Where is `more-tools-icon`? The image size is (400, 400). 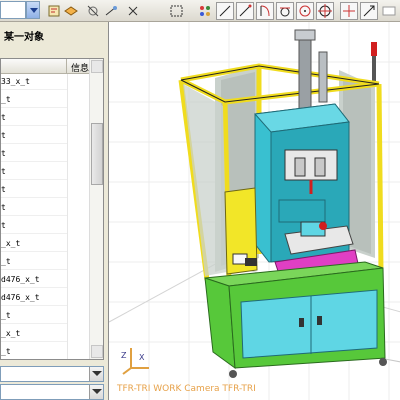 more-tools-icon is located at coordinates (389, 11).